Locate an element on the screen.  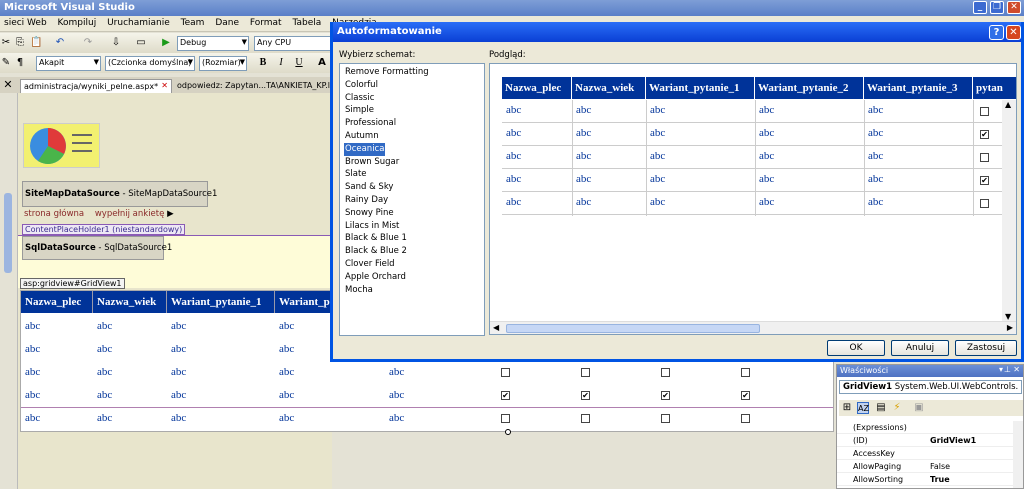
content-placeholder-tag: ContentPlaceHolder1 (niestandardowy) is located at coordinates (104, 229).